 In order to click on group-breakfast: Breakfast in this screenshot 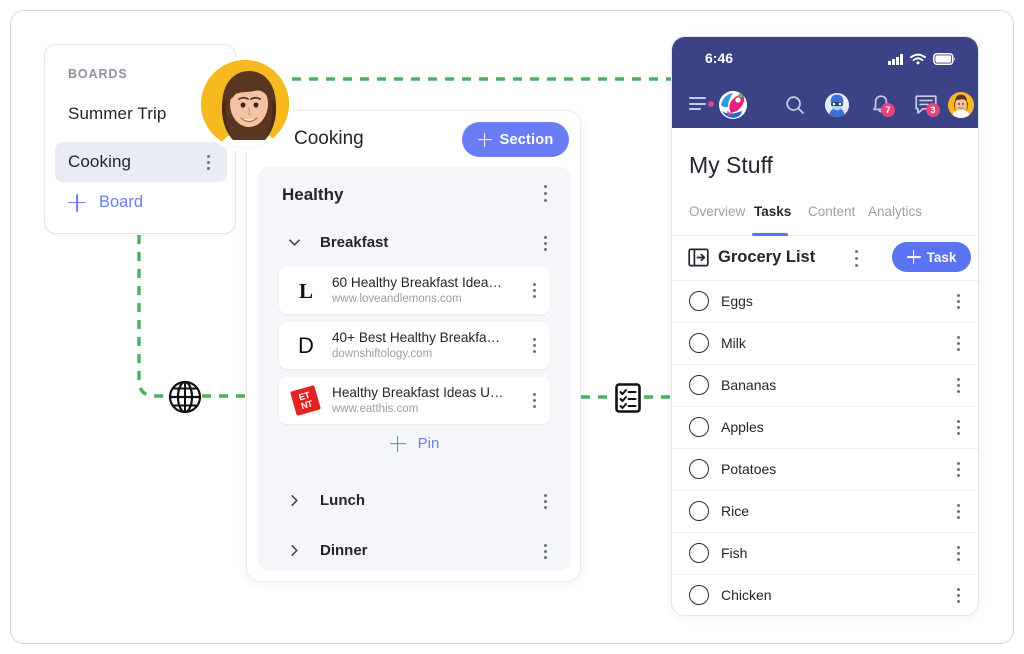, I will do `click(414, 245)`.